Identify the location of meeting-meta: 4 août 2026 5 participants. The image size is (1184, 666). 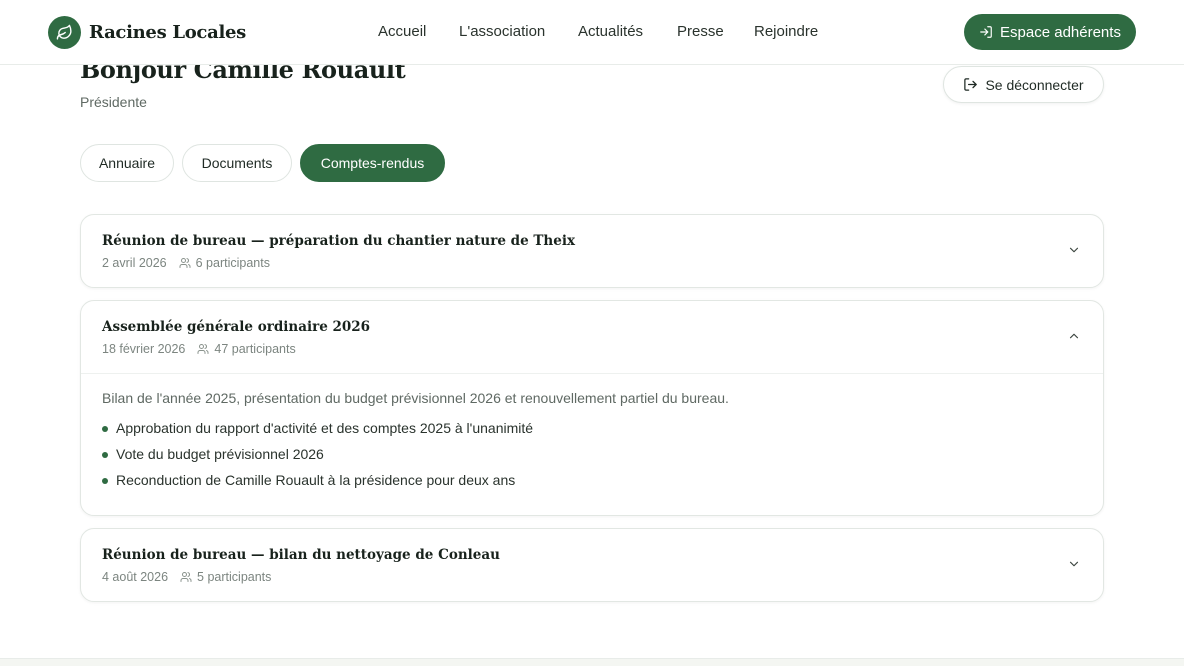
(186, 577).